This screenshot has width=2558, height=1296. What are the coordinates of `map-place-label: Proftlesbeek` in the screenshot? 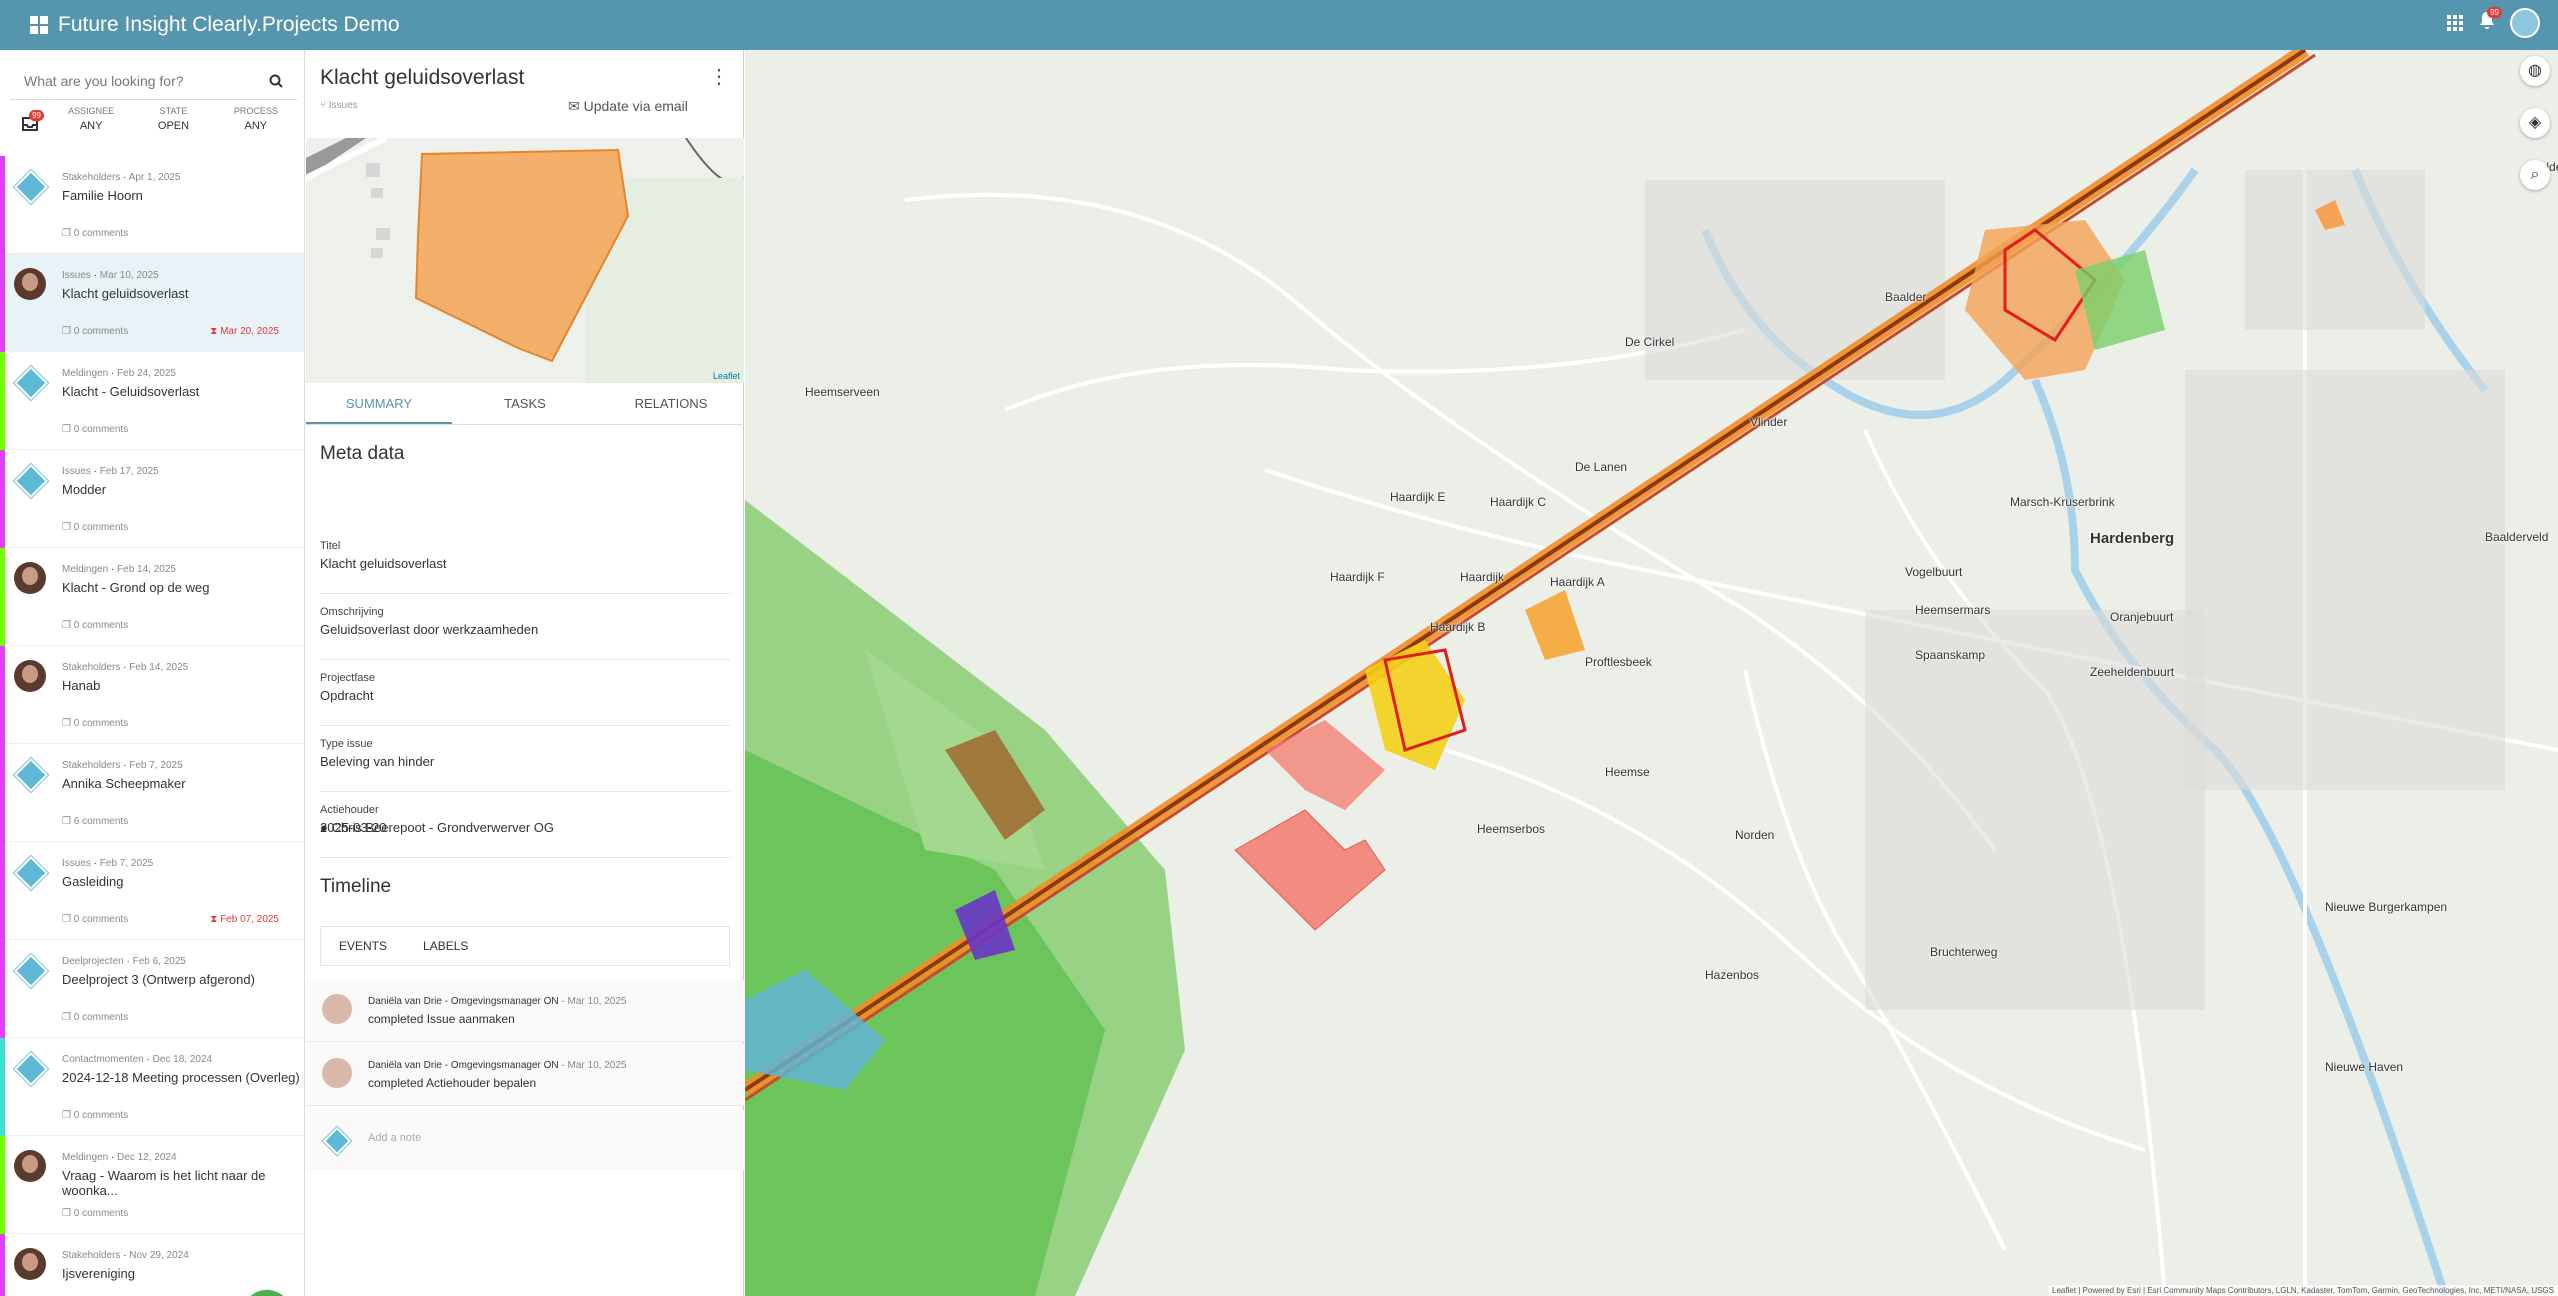 It's located at (1618, 662).